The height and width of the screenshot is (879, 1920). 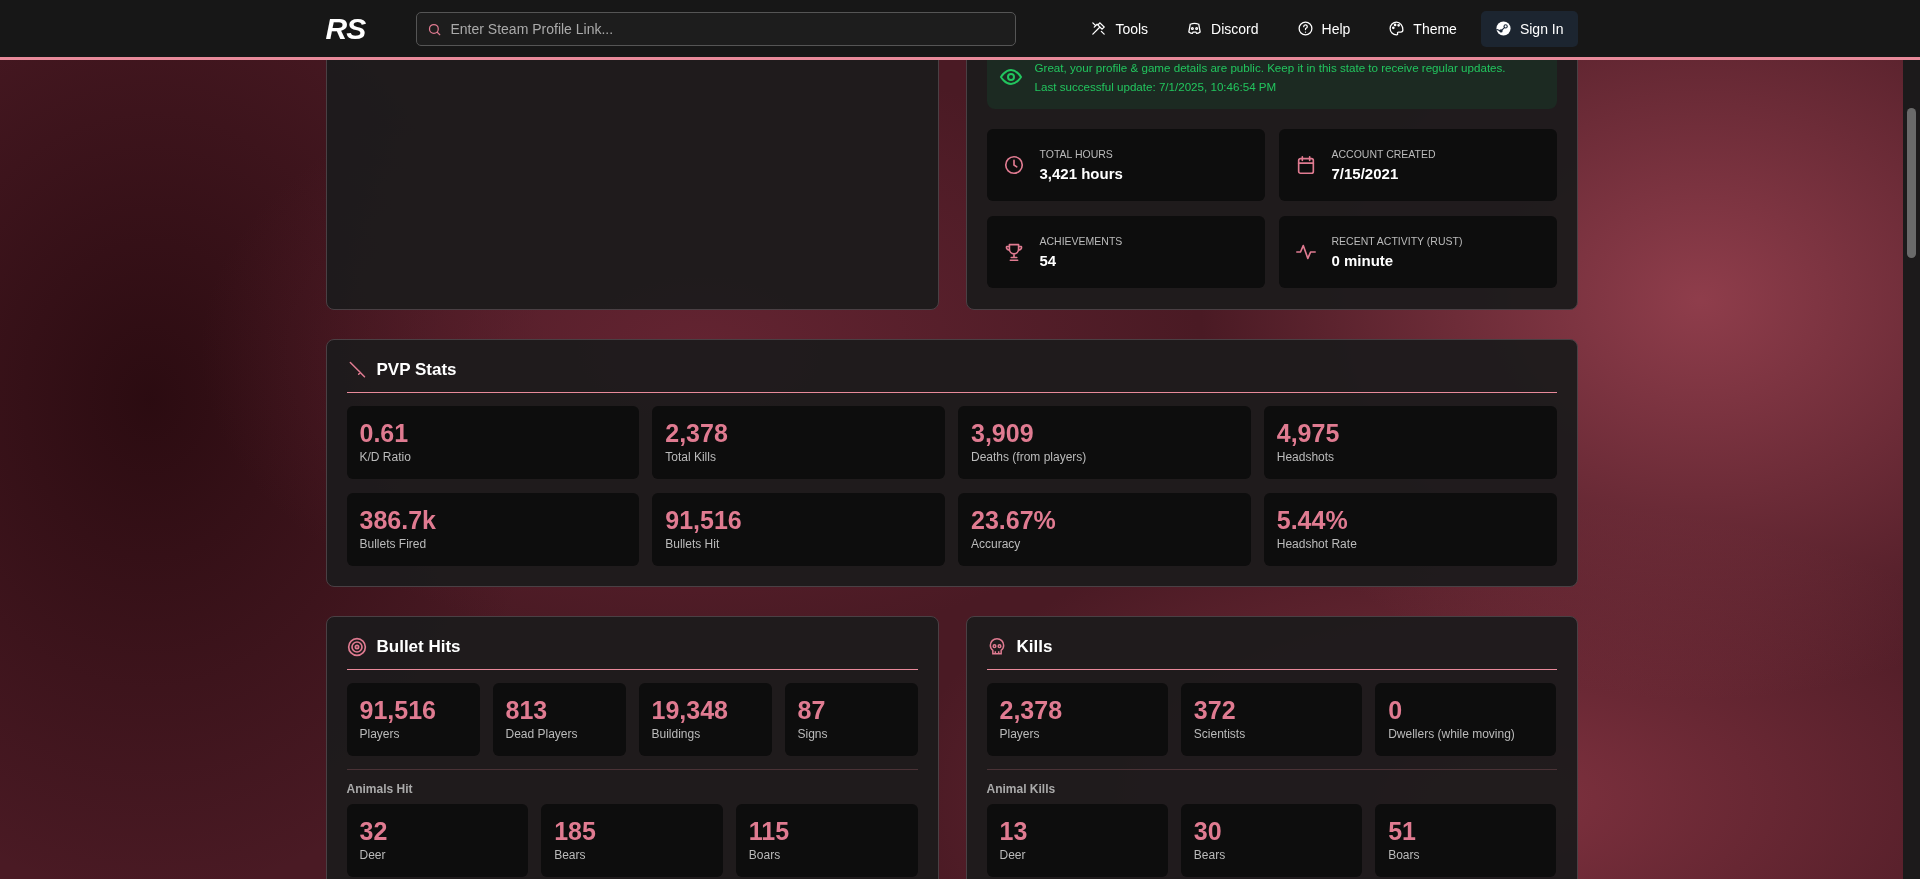 What do you see at coordinates (1081, 173) in the screenshot?
I see `stat-value: 3,421 hours` at bounding box center [1081, 173].